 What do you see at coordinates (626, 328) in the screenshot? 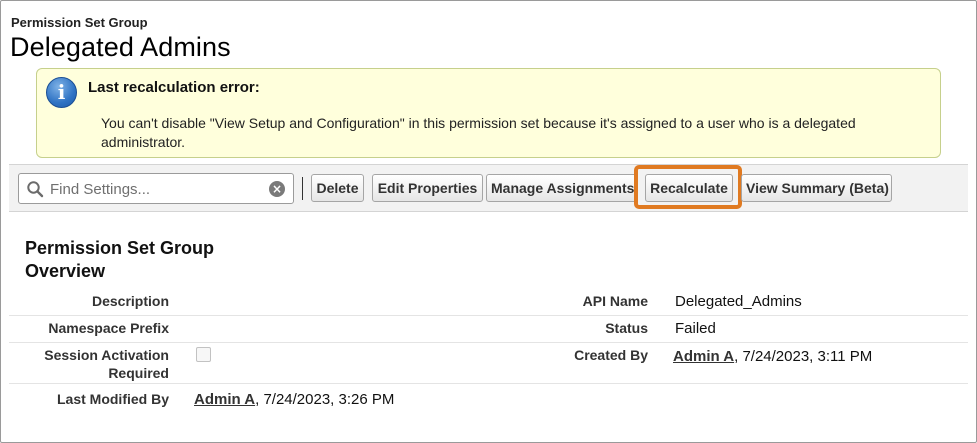
I see `status-label: Status` at bounding box center [626, 328].